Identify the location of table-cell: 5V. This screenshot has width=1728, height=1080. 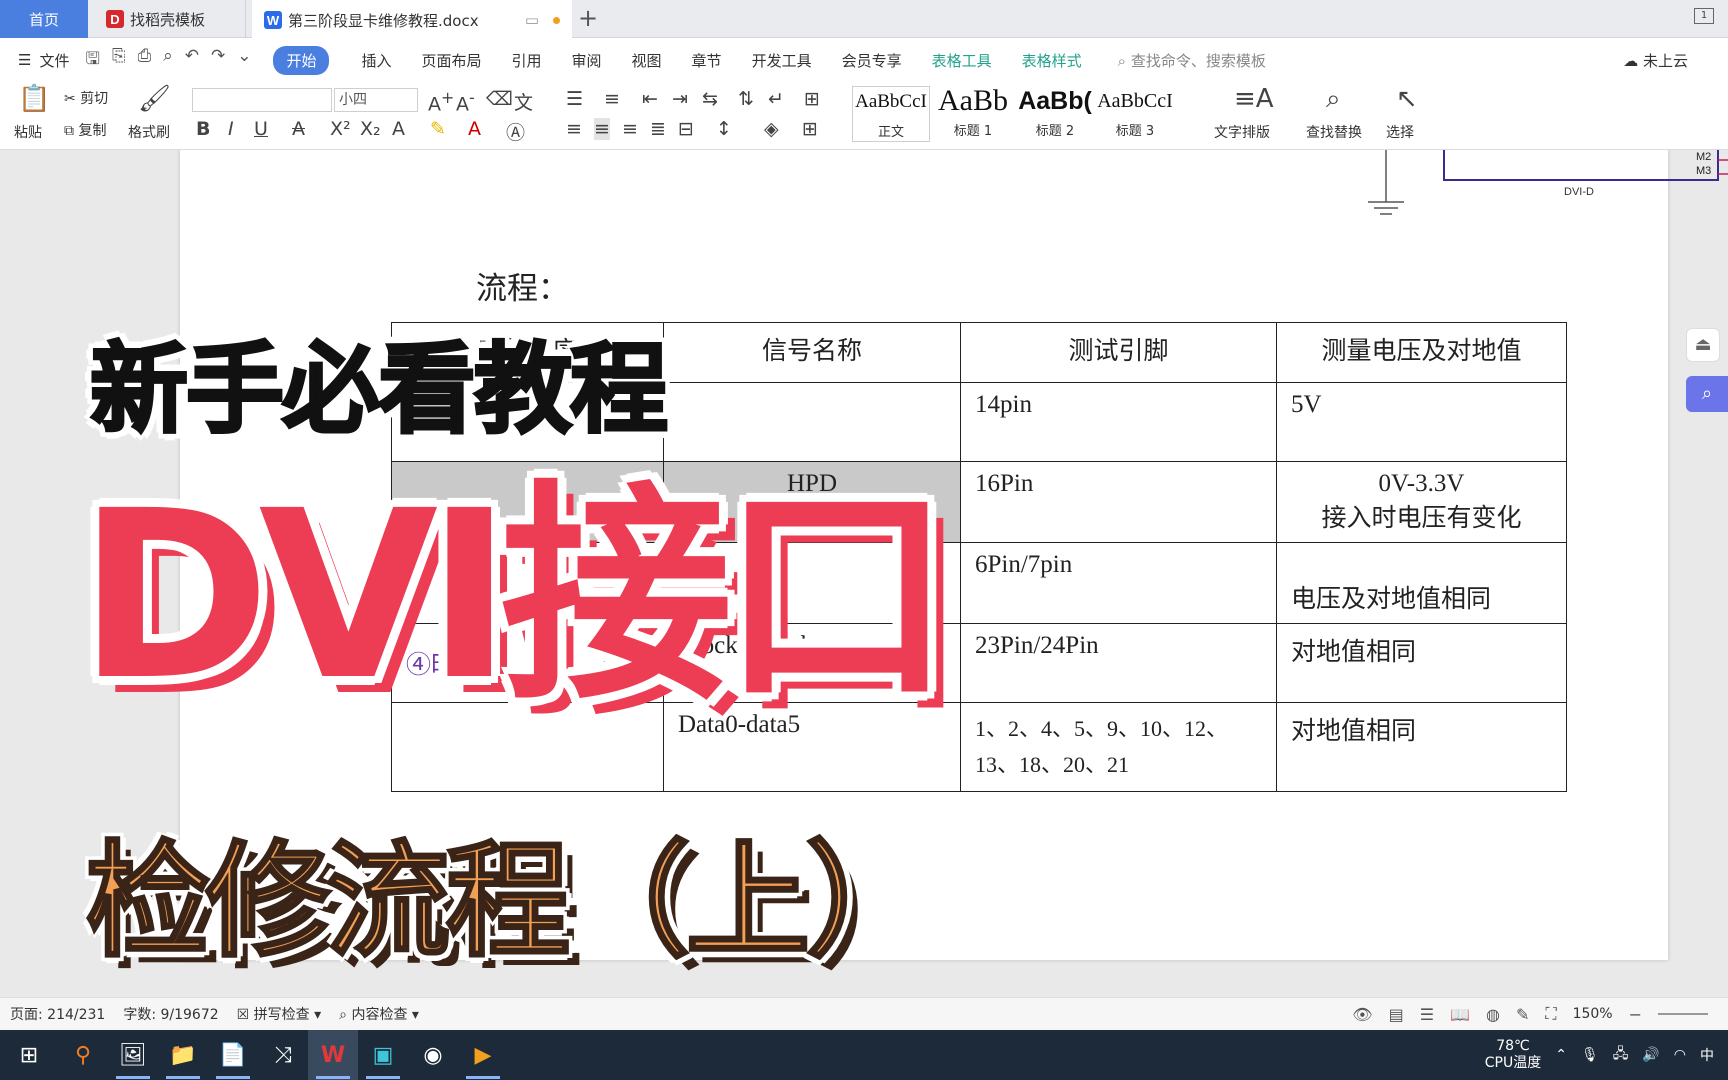
(1421, 422).